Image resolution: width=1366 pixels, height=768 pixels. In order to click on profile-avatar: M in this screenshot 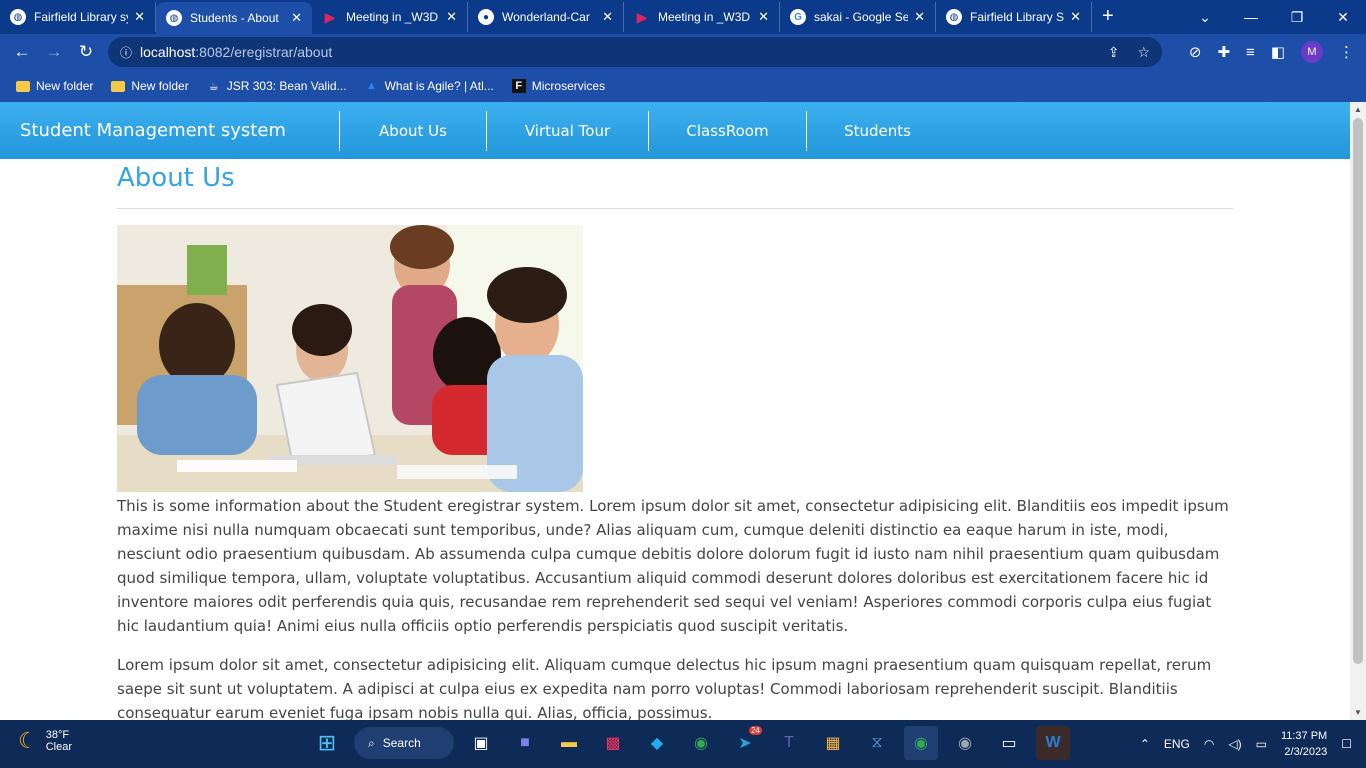, I will do `click(1312, 52)`.